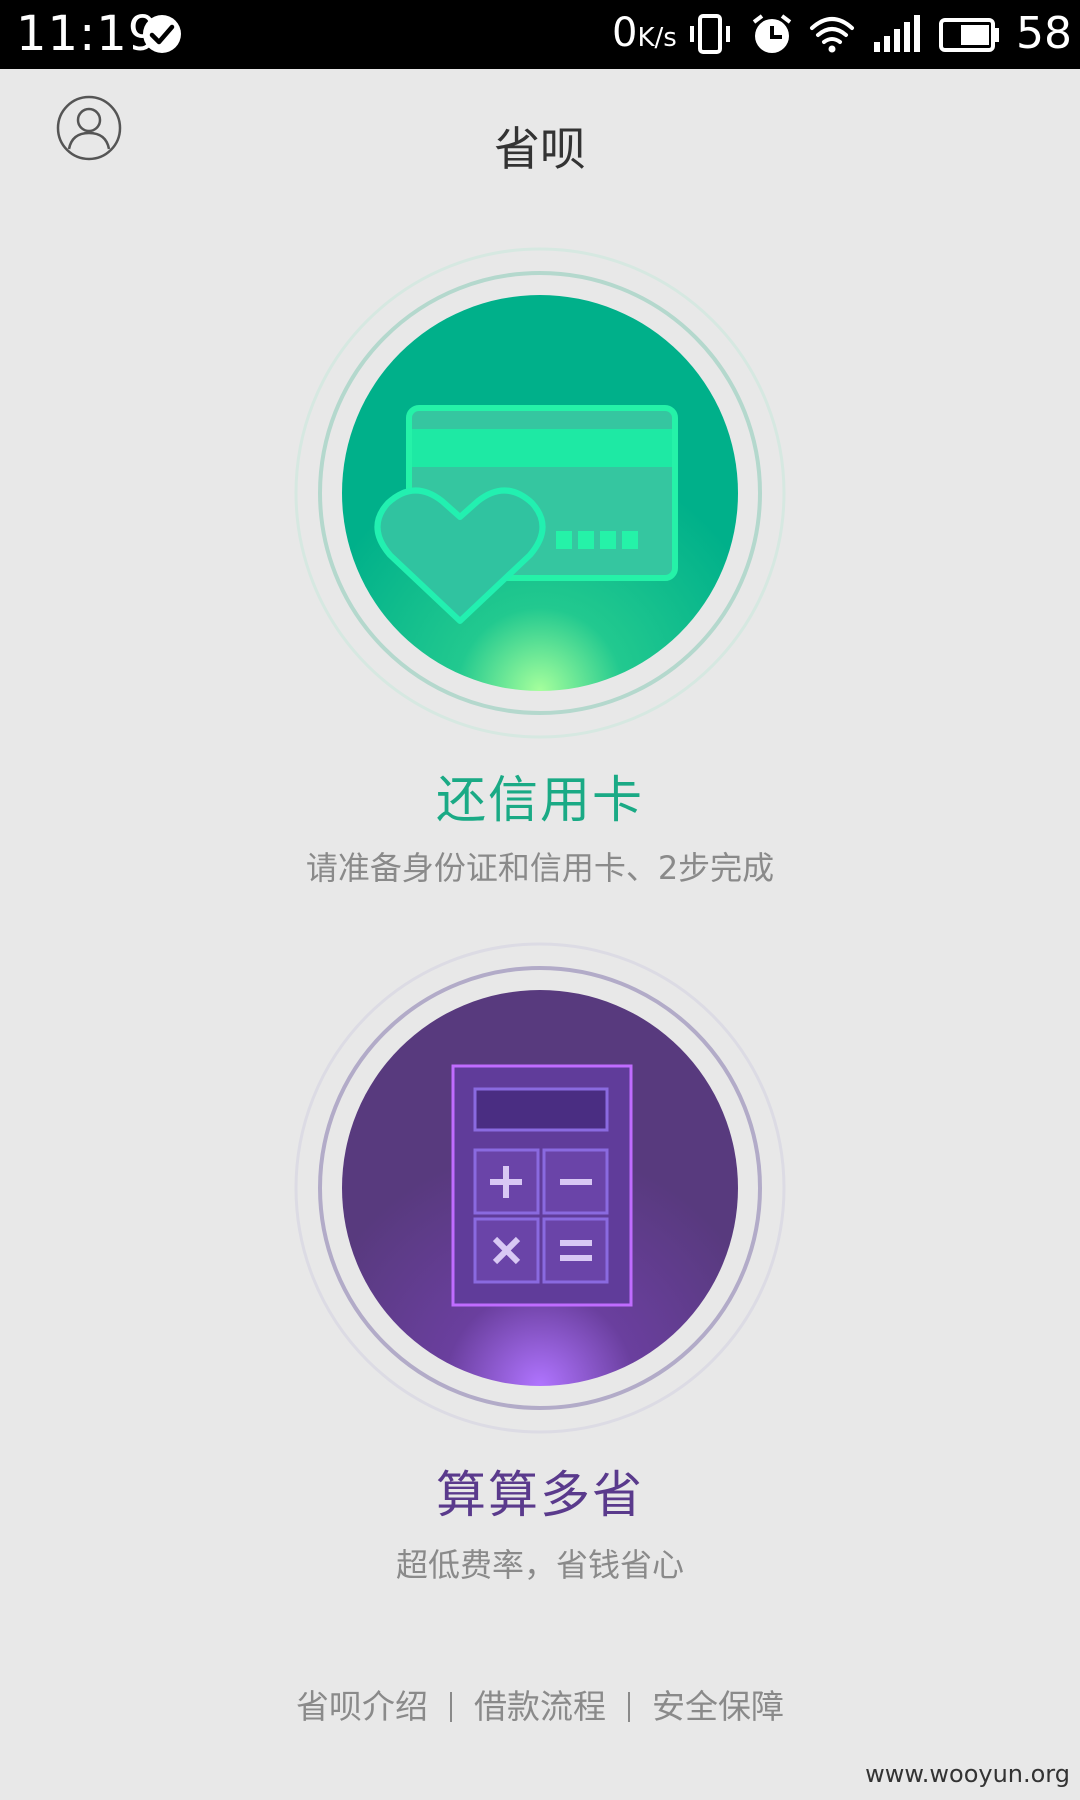 This screenshot has height=1800, width=1080. I want to click on calculate-savings-button, so click(540, 1188).